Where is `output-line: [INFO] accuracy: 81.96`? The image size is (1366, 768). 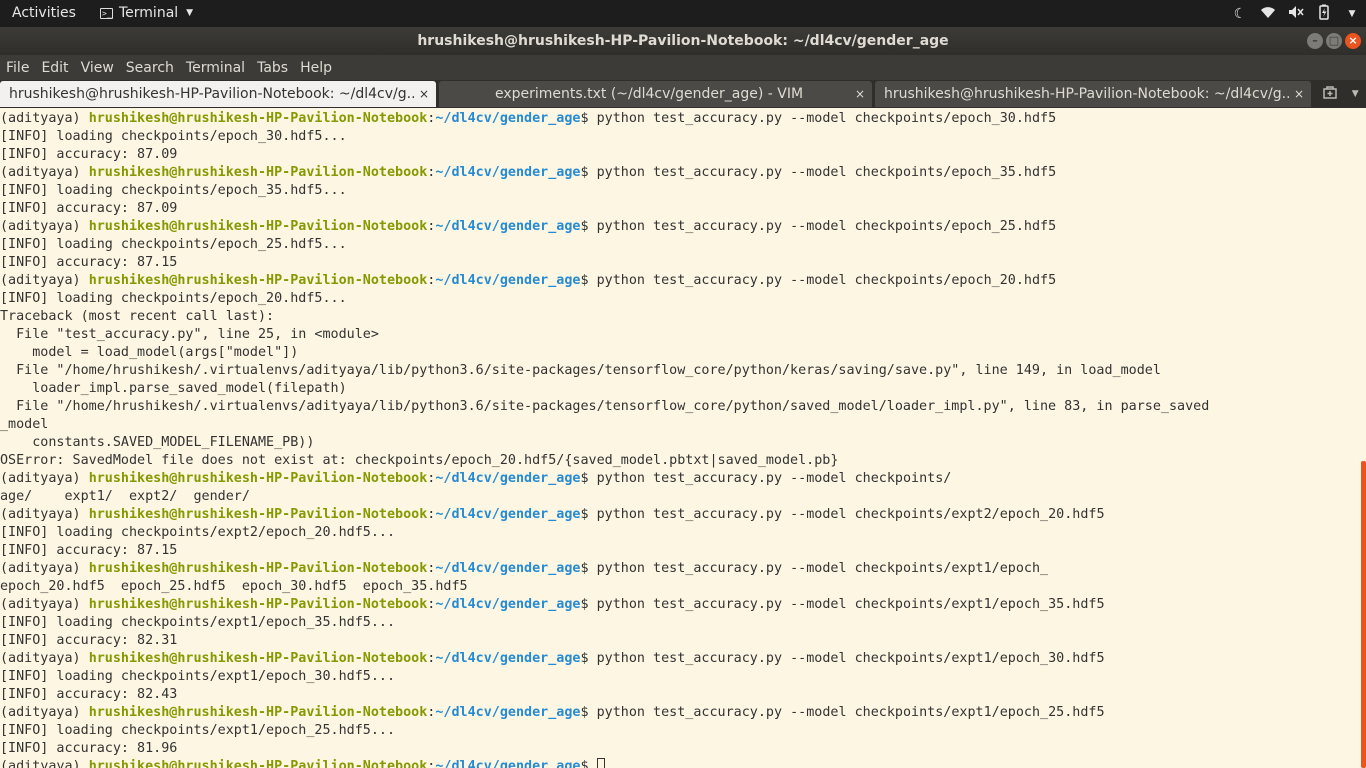
output-line: [INFO] accuracy: 81.96 is located at coordinates (679, 749).